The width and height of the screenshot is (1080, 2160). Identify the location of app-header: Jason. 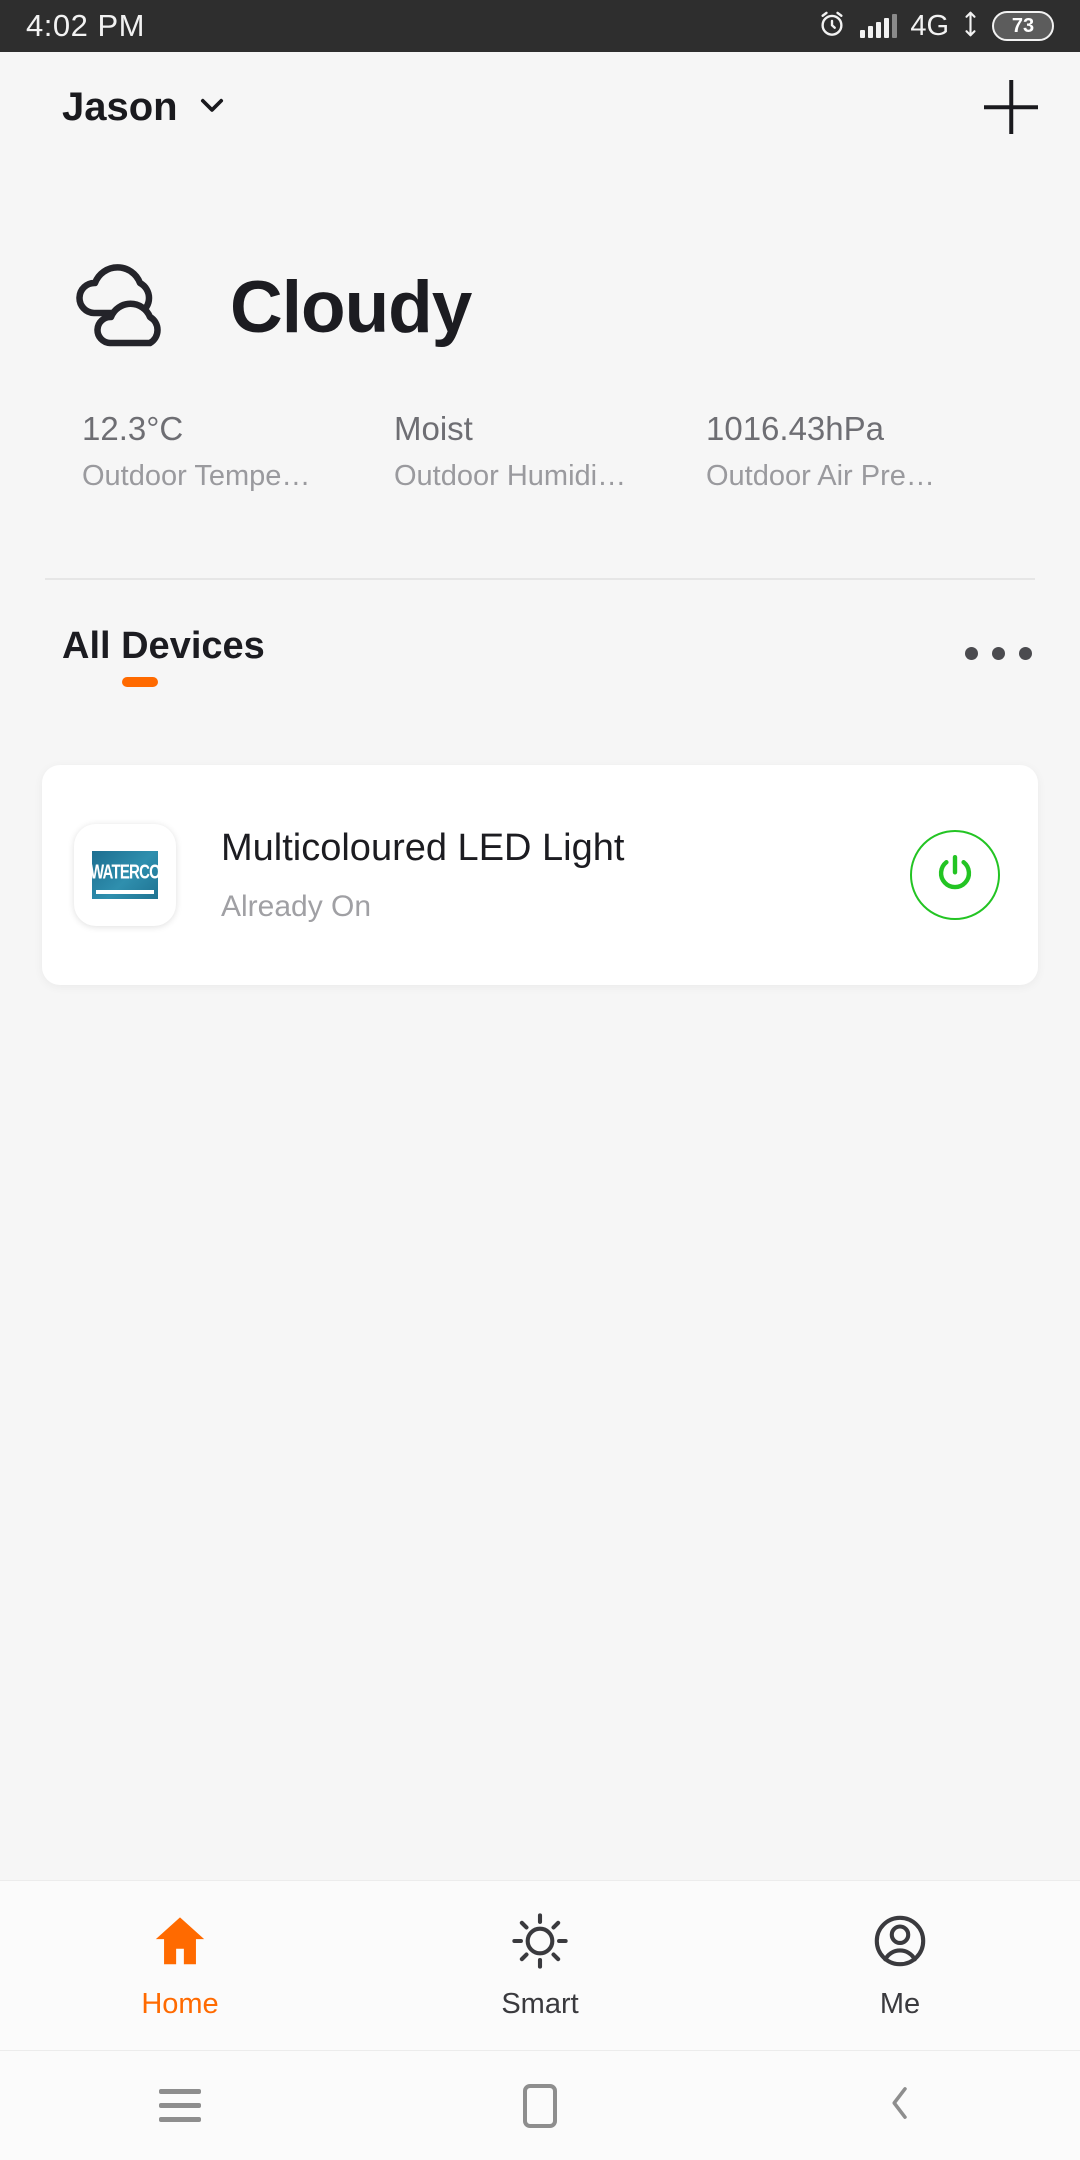
(540, 107).